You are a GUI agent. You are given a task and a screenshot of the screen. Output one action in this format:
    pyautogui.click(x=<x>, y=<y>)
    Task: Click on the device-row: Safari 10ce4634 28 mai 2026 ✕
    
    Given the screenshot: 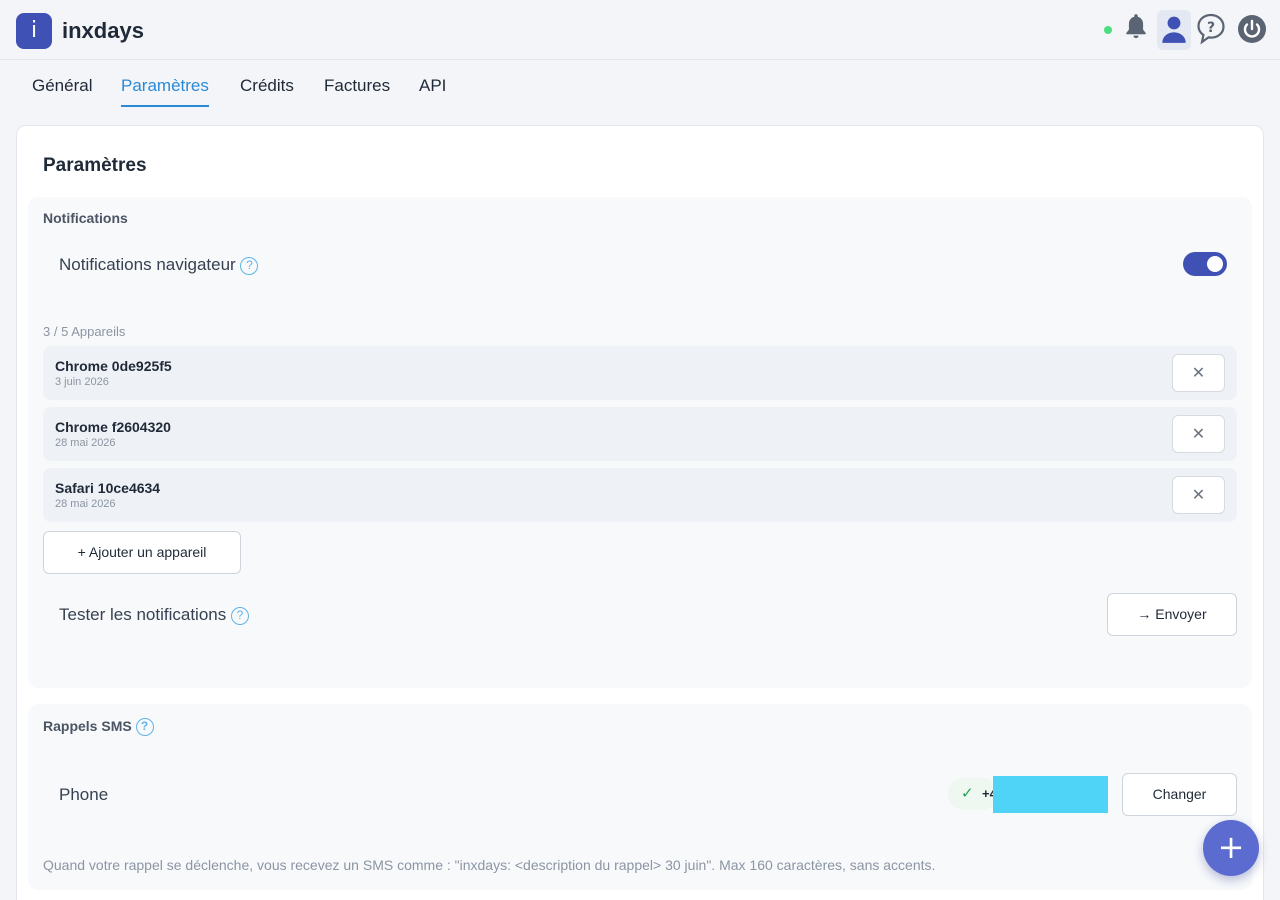 What is the action you would take?
    pyautogui.click(x=640, y=495)
    